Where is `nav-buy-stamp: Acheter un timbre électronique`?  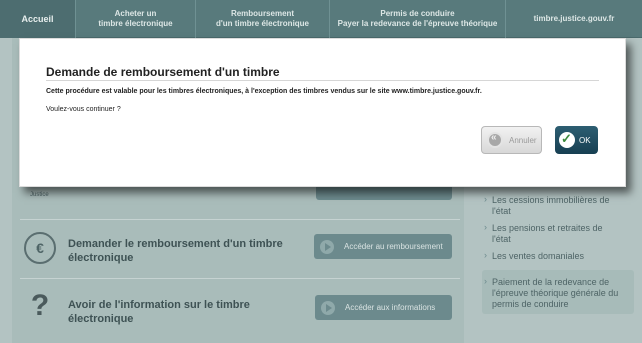
nav-buy-stamp: Acheter un timbre électronique is located at coordinates (136, 19).